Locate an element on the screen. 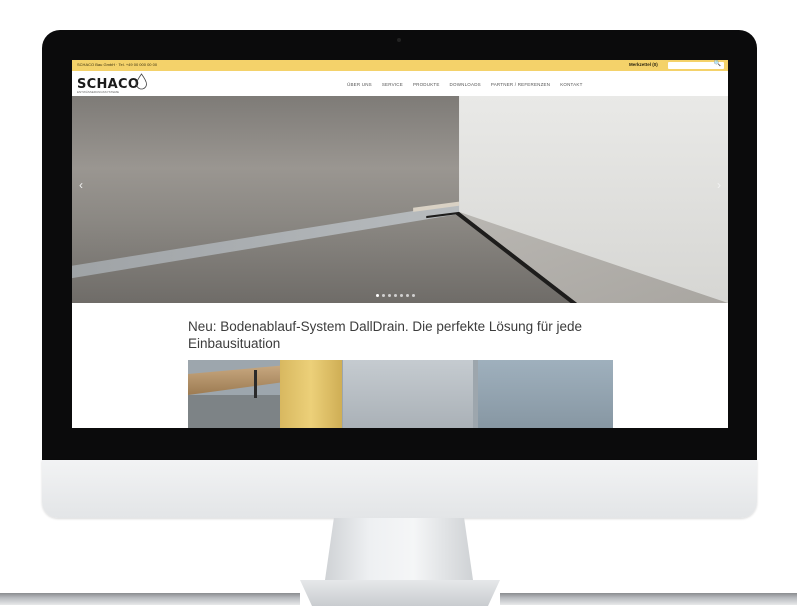  article-image-beam is located at coordinates (311, 394).